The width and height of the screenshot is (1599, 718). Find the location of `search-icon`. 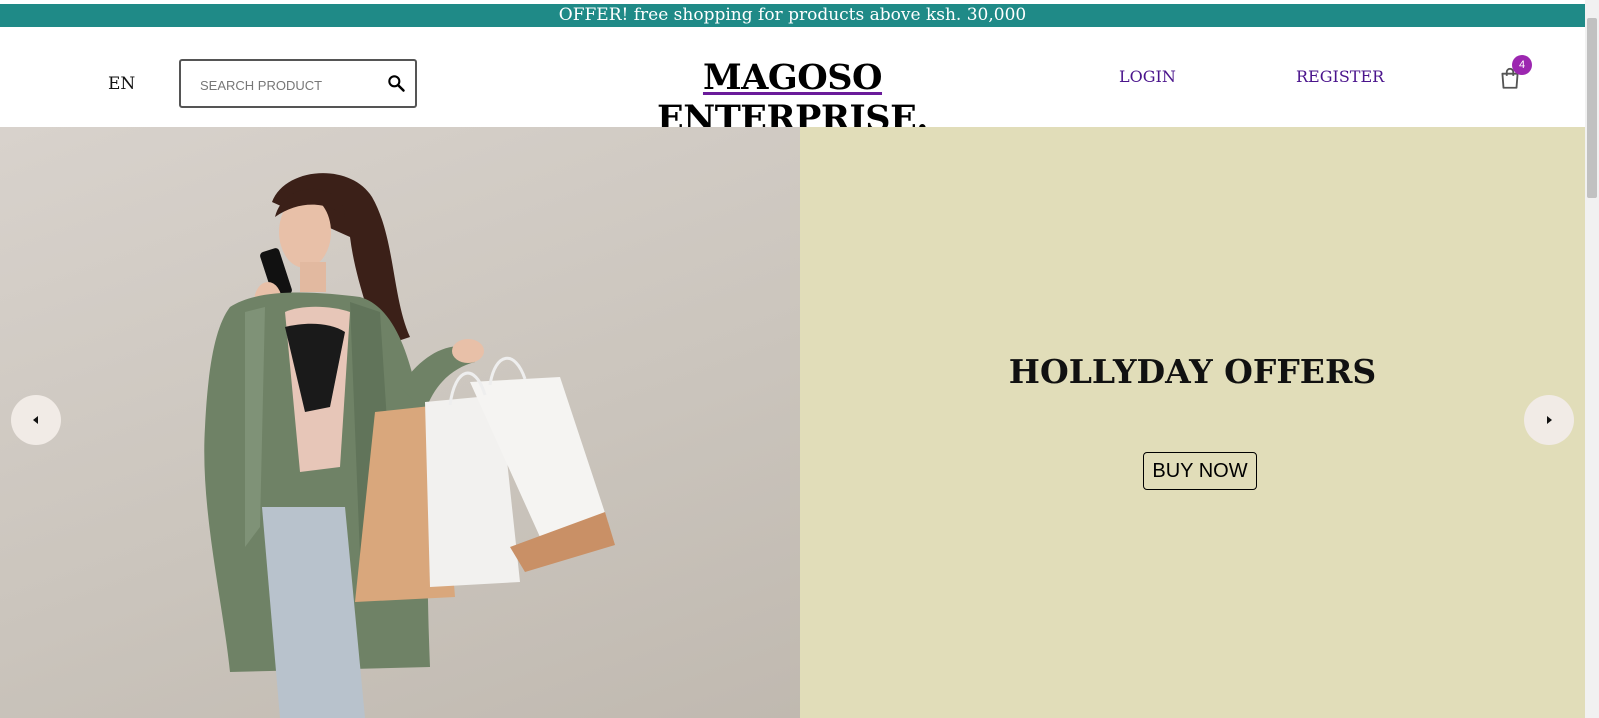

search-icon is located at coordinates (396, 83).